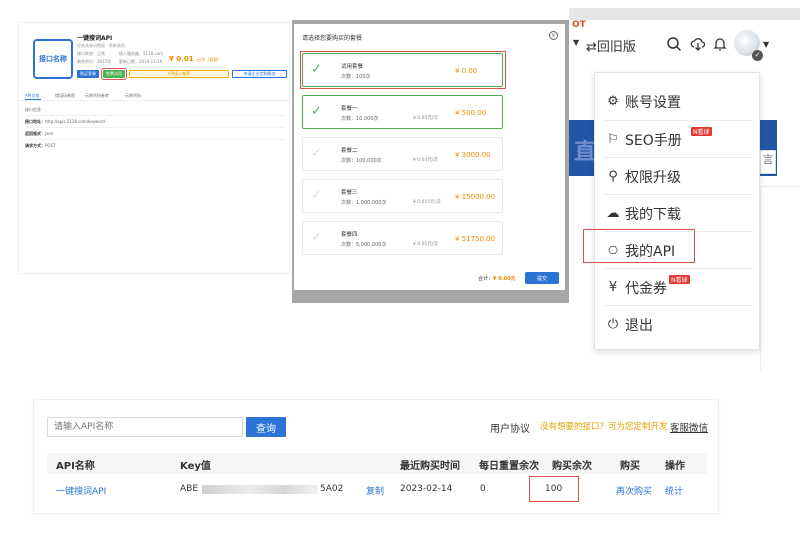 The height and width of the screenshot is (550, 800). I want to click on plan-option-trial: ✓ 试用套餐 次数：100次 ¥ 0.00, so click(402, 70).